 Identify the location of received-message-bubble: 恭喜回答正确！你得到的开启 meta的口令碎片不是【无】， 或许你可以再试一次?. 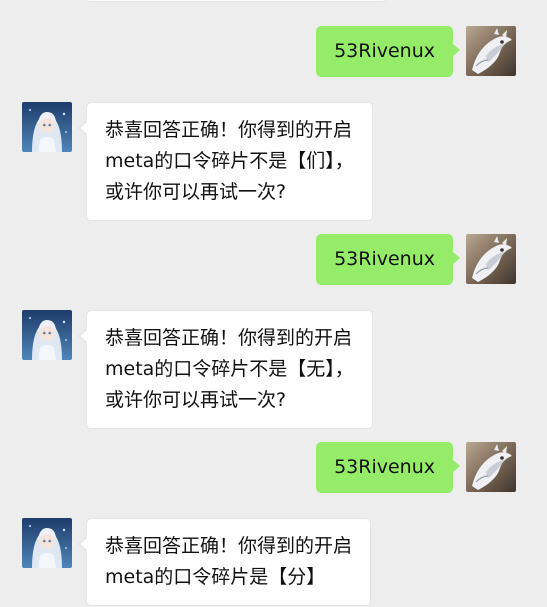
(225, 369).